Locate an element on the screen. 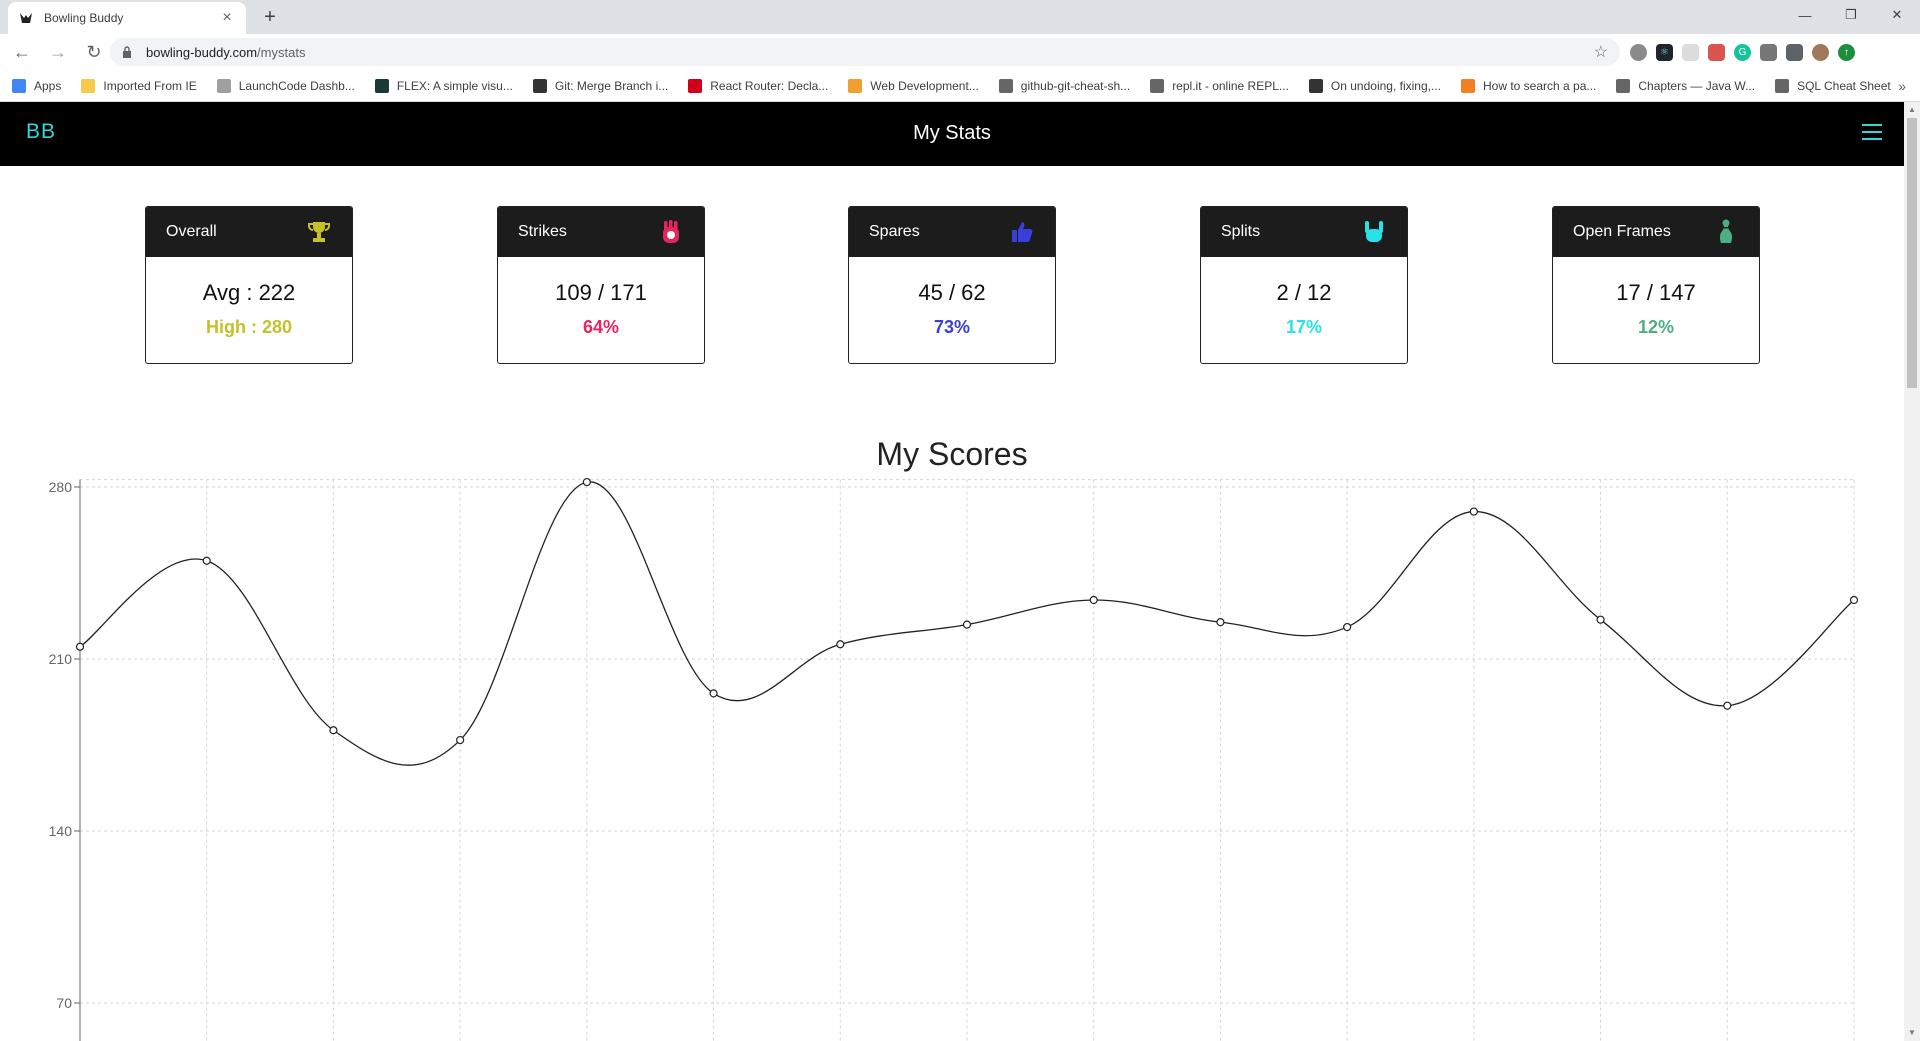 This screenshot has width=1920, height=1041. page-scrollbar: ▲ ▼ is located at coordinates (1912, 571).